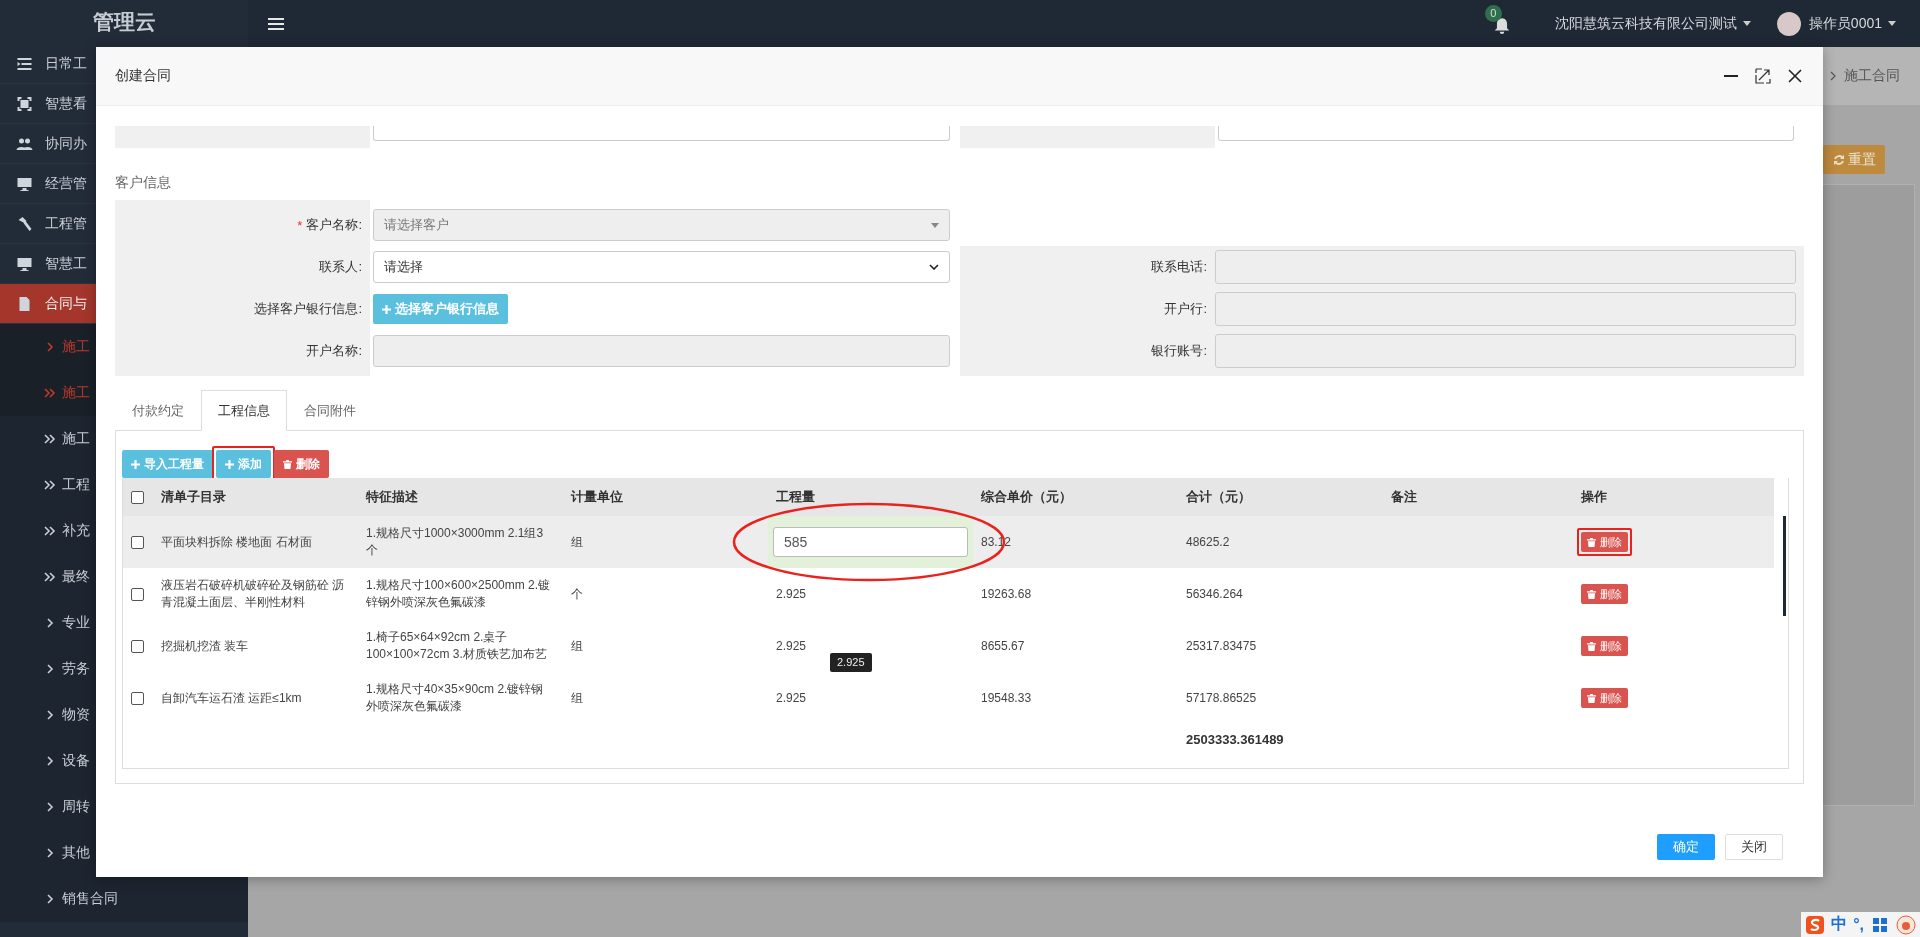  I want to click on field-label: 开户名称:, so click(334, 351).